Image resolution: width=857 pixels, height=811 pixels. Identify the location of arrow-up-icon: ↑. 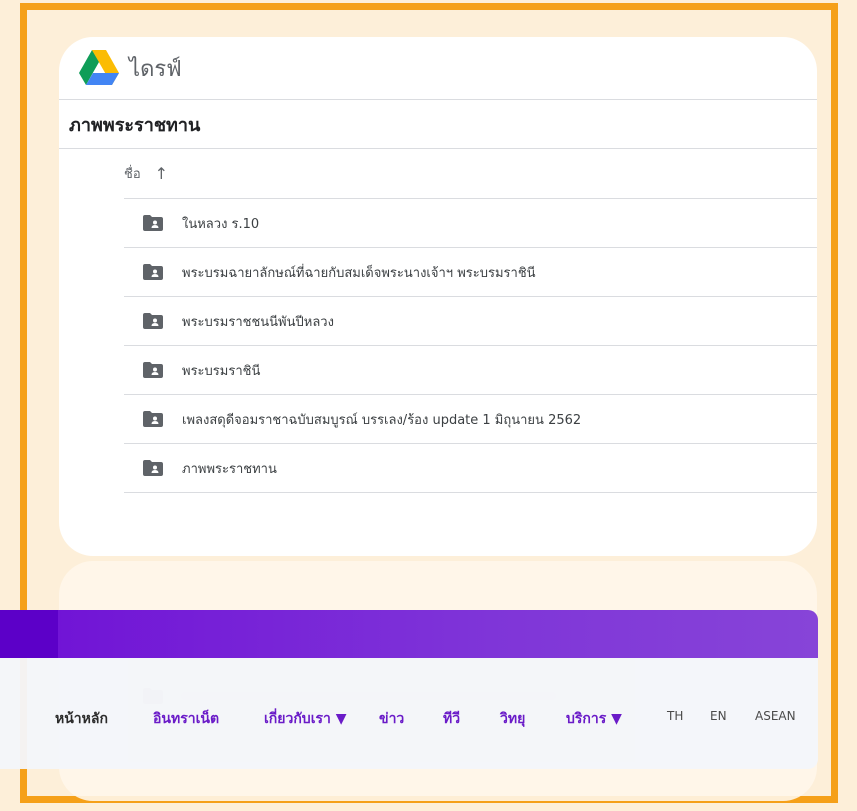
(161, 173).